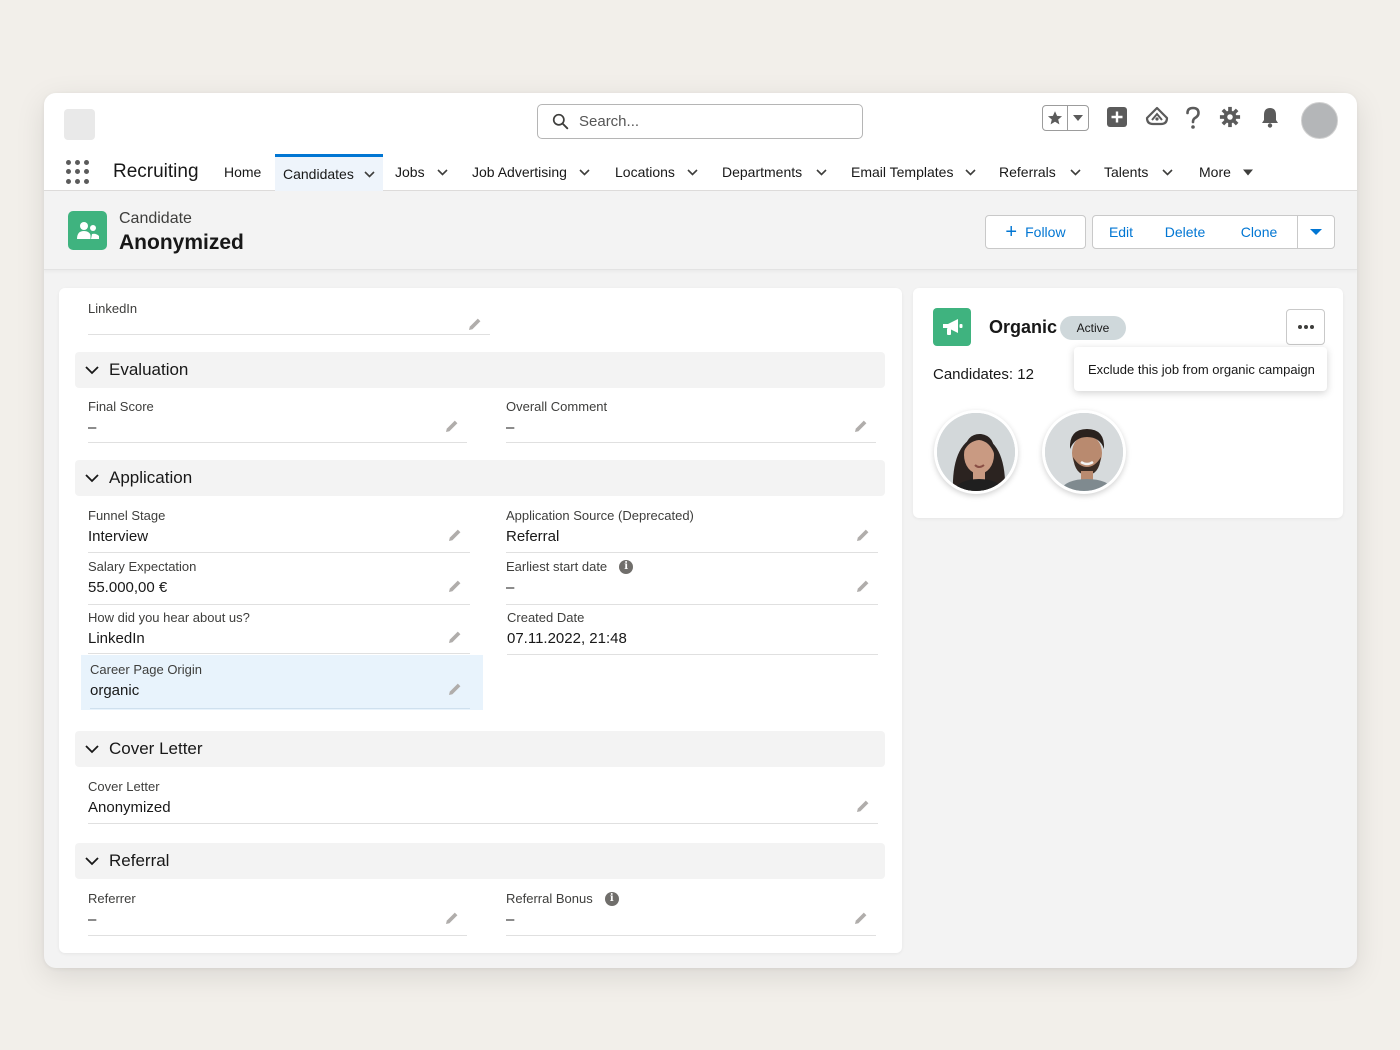 The width and height of the screenshot is (1400, 1050). Describe the element at coordinates (289, 318) in the screenshot. I see `field-linkedin: LinkedIn` at that location.